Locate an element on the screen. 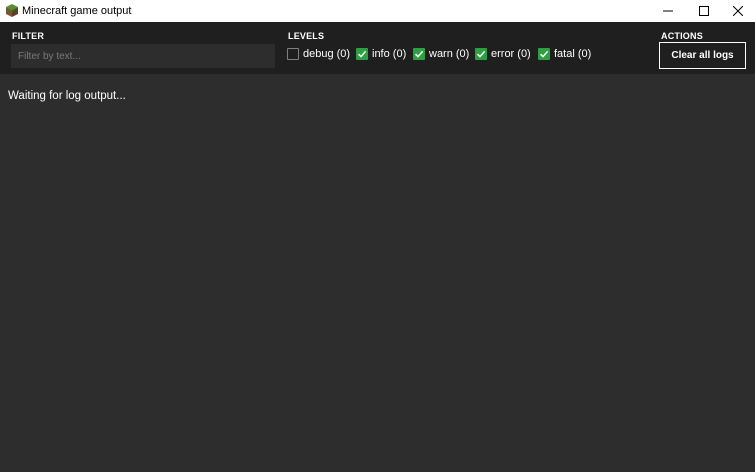  levels-section-label: LEVELS is located at coordinates (306, 36).